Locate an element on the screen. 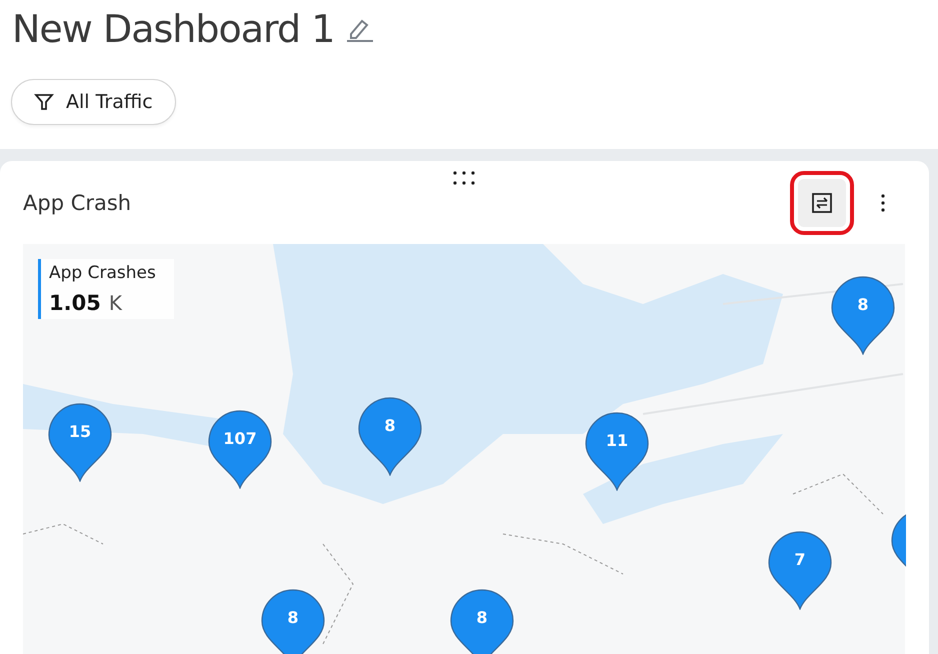 The height and width of the screenshot is (654, 938). swap-icon is located at coordinates (822, 203).